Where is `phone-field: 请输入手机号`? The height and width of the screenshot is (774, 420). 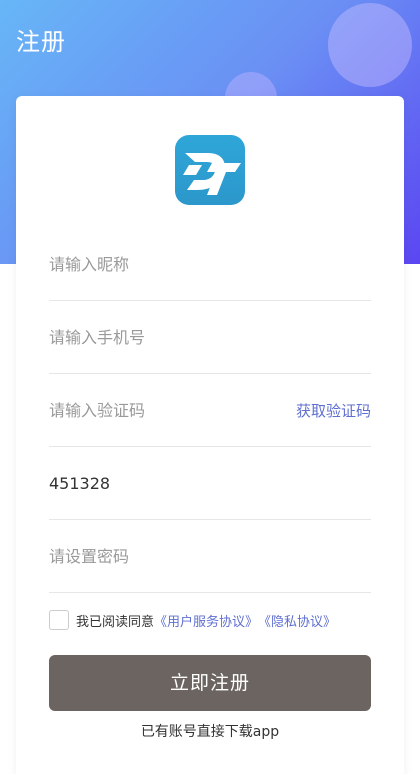
phone-field: 请输入手机号 is located at coordinates (210, 338).